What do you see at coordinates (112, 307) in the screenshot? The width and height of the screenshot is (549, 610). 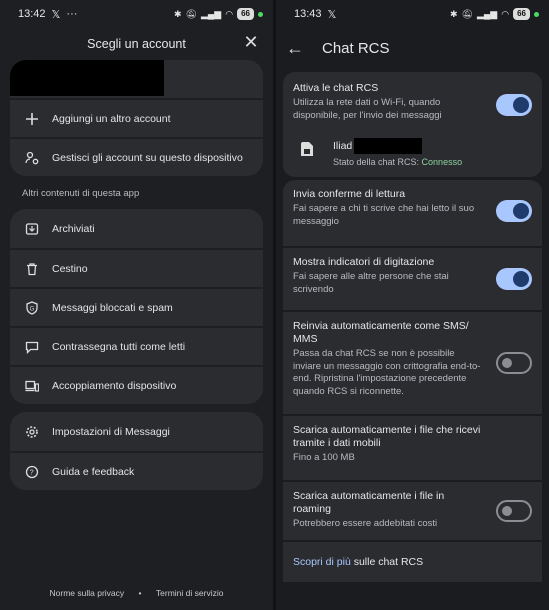 I see `menu-label: Messaggi bloccati e spam` at bounding box center [112, 307].